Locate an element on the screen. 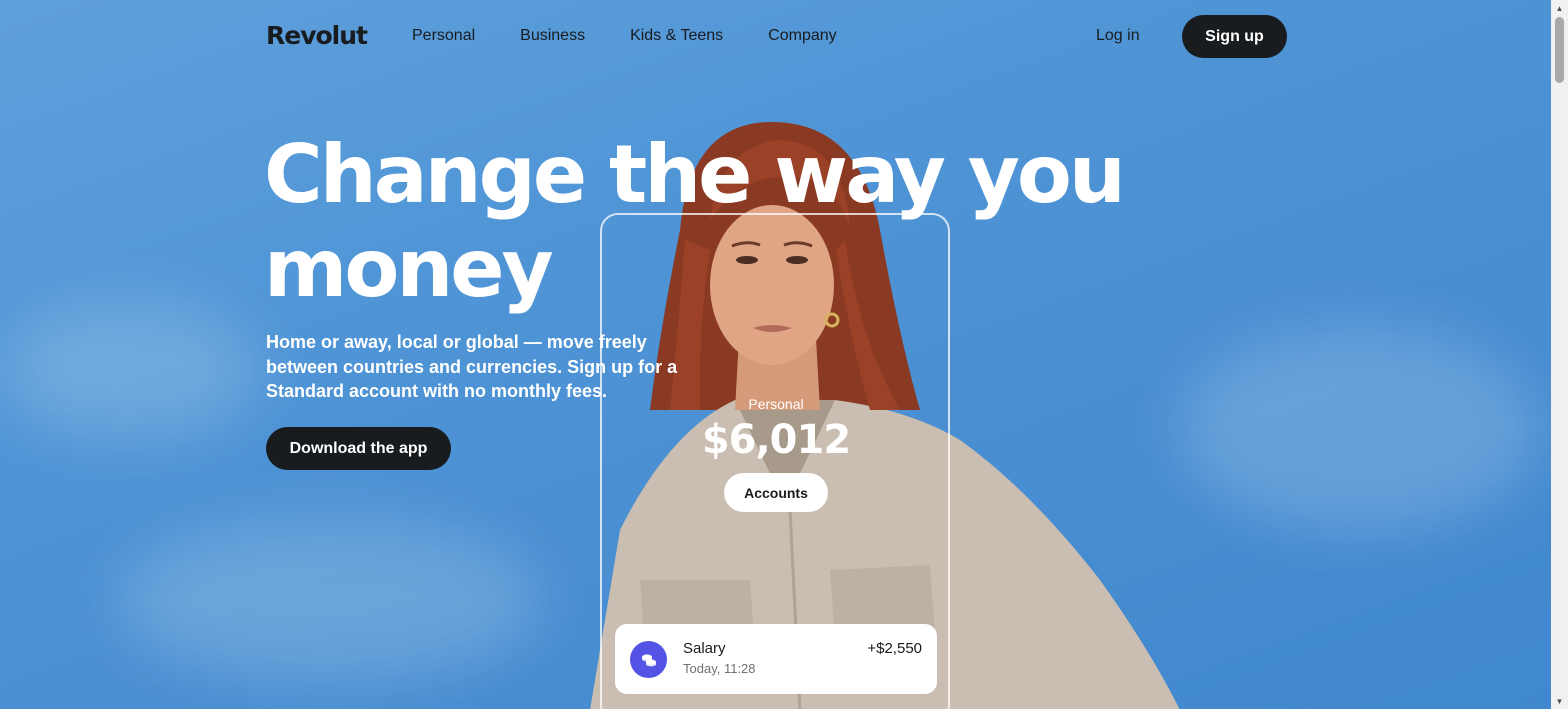 The height and width of the screenshot is (709, 1568). scrollbar-thumb is located at coordinates (1559, 50).